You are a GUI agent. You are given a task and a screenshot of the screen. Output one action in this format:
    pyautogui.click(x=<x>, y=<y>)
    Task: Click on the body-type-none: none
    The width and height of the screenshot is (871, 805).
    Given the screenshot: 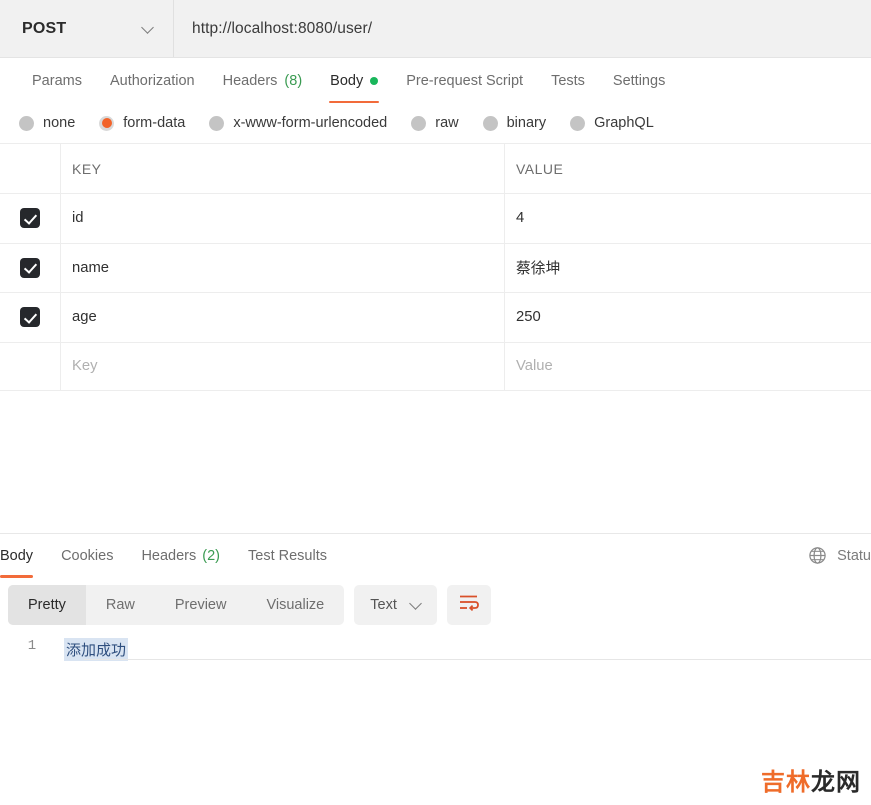 What is the action you would take?
    pyautogui.click(x=47, y=123)
    